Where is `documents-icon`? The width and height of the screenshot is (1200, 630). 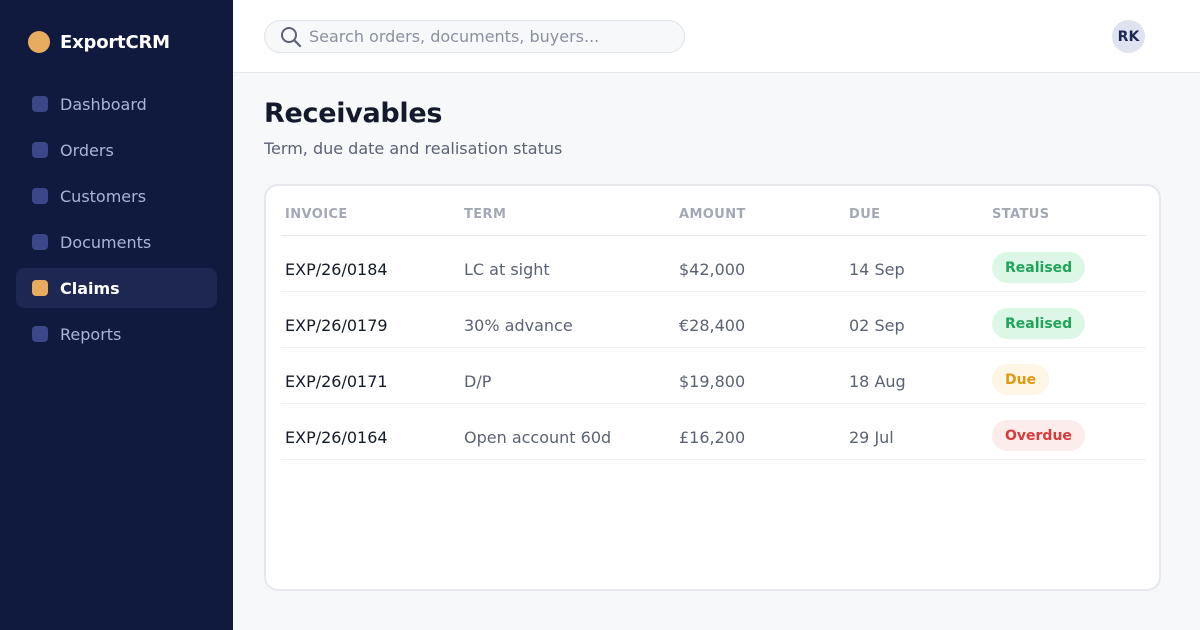
documents-icon is located at coordinates (40, 242).